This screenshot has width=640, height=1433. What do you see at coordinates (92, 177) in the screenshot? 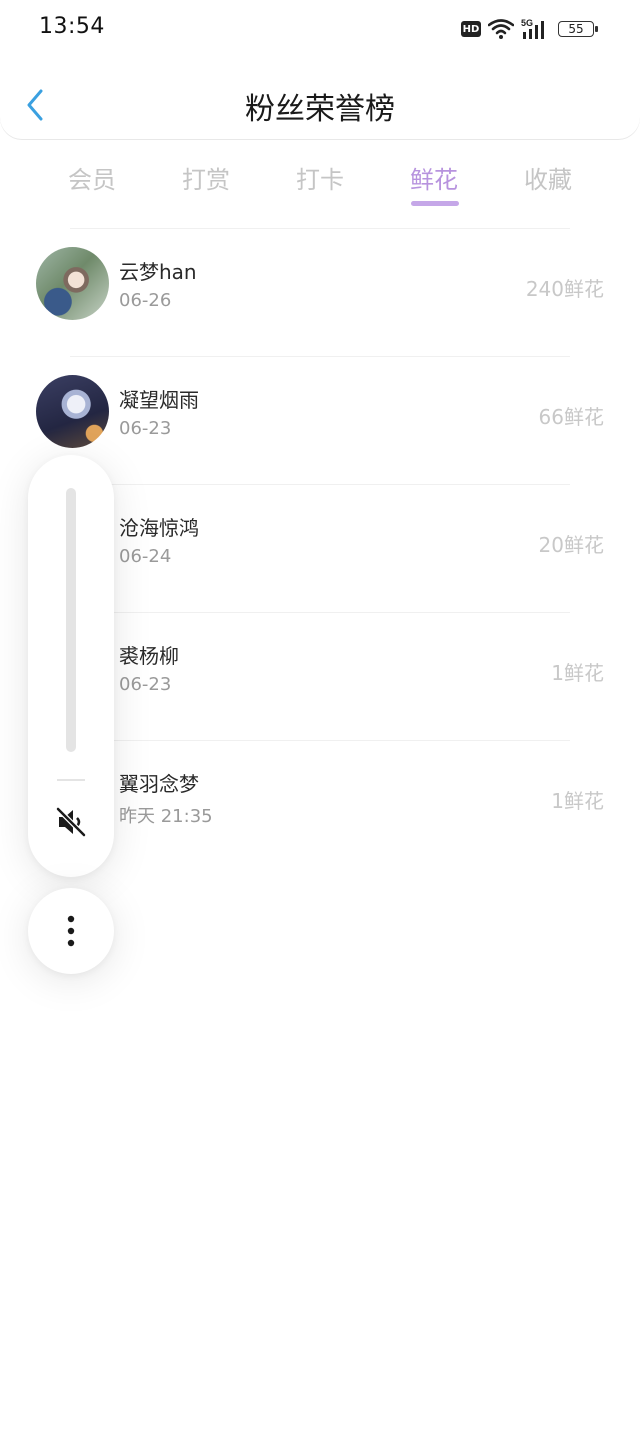
I see `tab-member: 会员` at bounding box center [92, 177].